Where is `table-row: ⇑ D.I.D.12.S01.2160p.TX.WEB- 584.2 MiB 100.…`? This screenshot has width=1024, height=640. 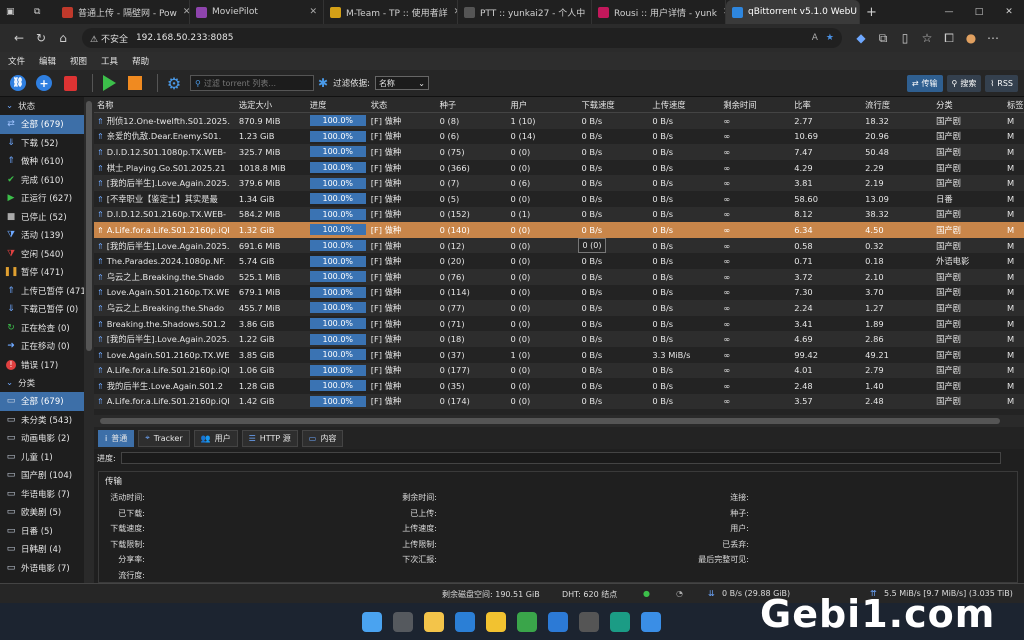
table-row: ⇑ D.I.D.12.S01.2160p.TX.WEB- 584.2 MiB 100.… is located at coordinates (559, 214).